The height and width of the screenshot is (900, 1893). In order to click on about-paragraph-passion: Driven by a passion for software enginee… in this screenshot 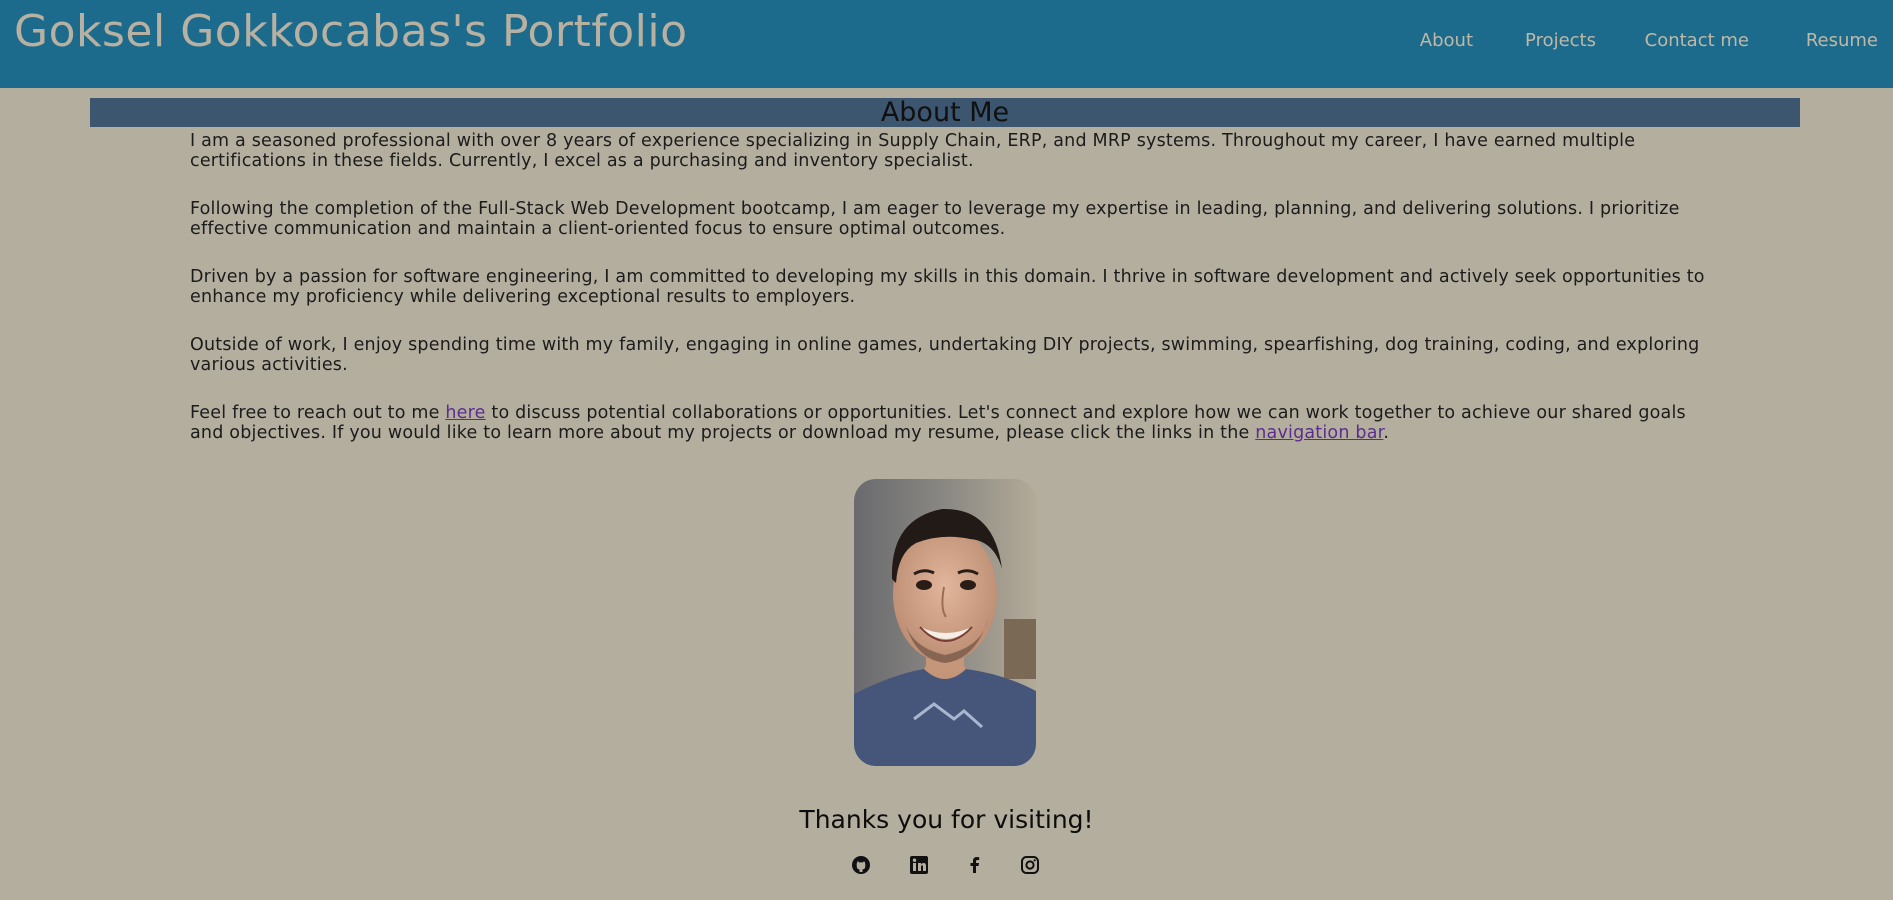, I will do `click(947, 287)`.